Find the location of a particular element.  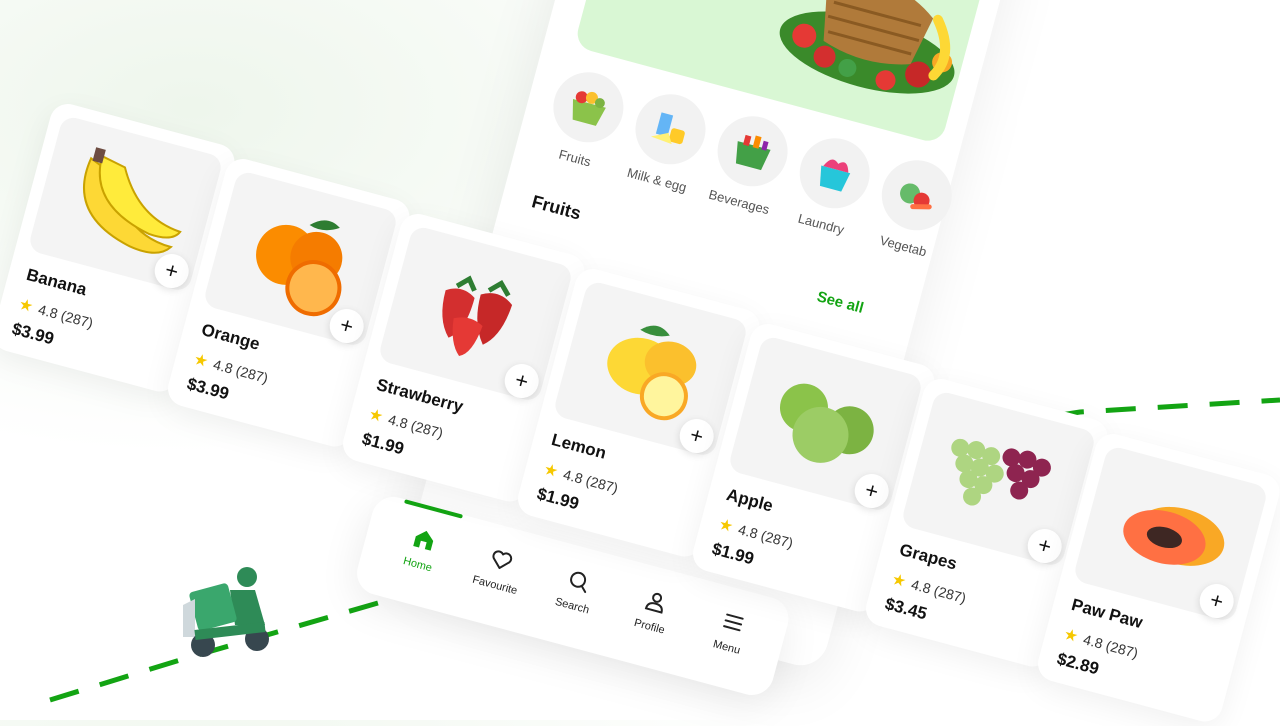

product-price: $3.45 is located at coordinates (906, 609).